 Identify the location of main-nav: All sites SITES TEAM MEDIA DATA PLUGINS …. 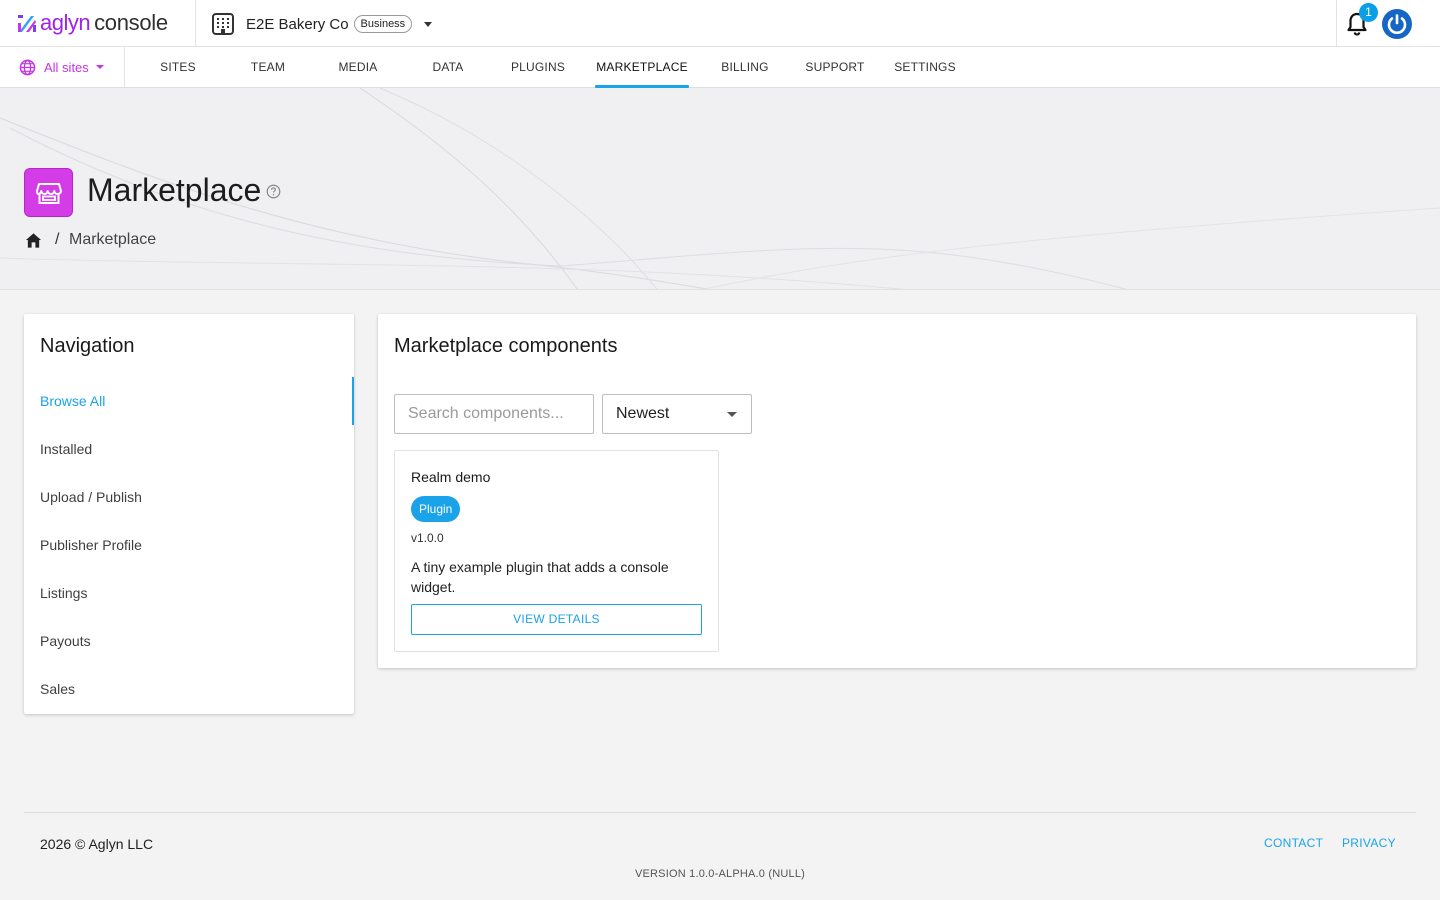
(720, 67).